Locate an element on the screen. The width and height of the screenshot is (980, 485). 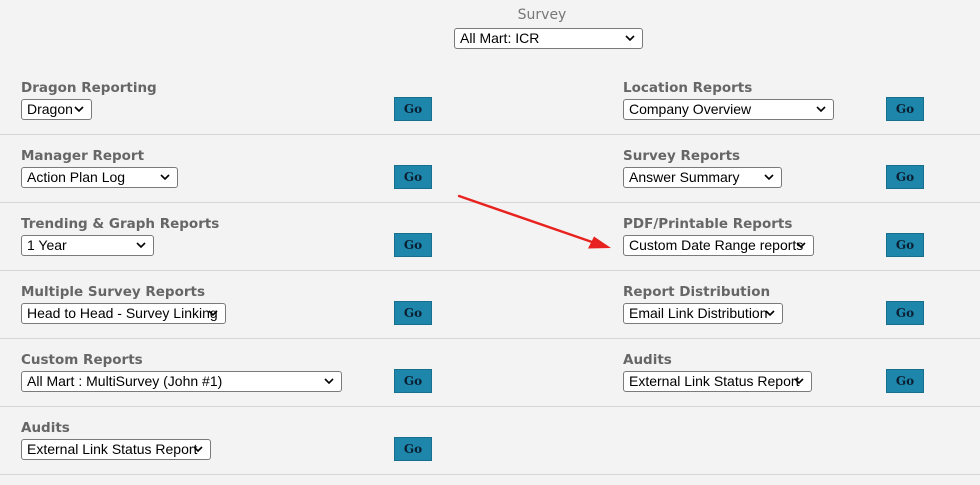
section-title-report-distribution: Report Distribution is located at coordinates (697, 292).